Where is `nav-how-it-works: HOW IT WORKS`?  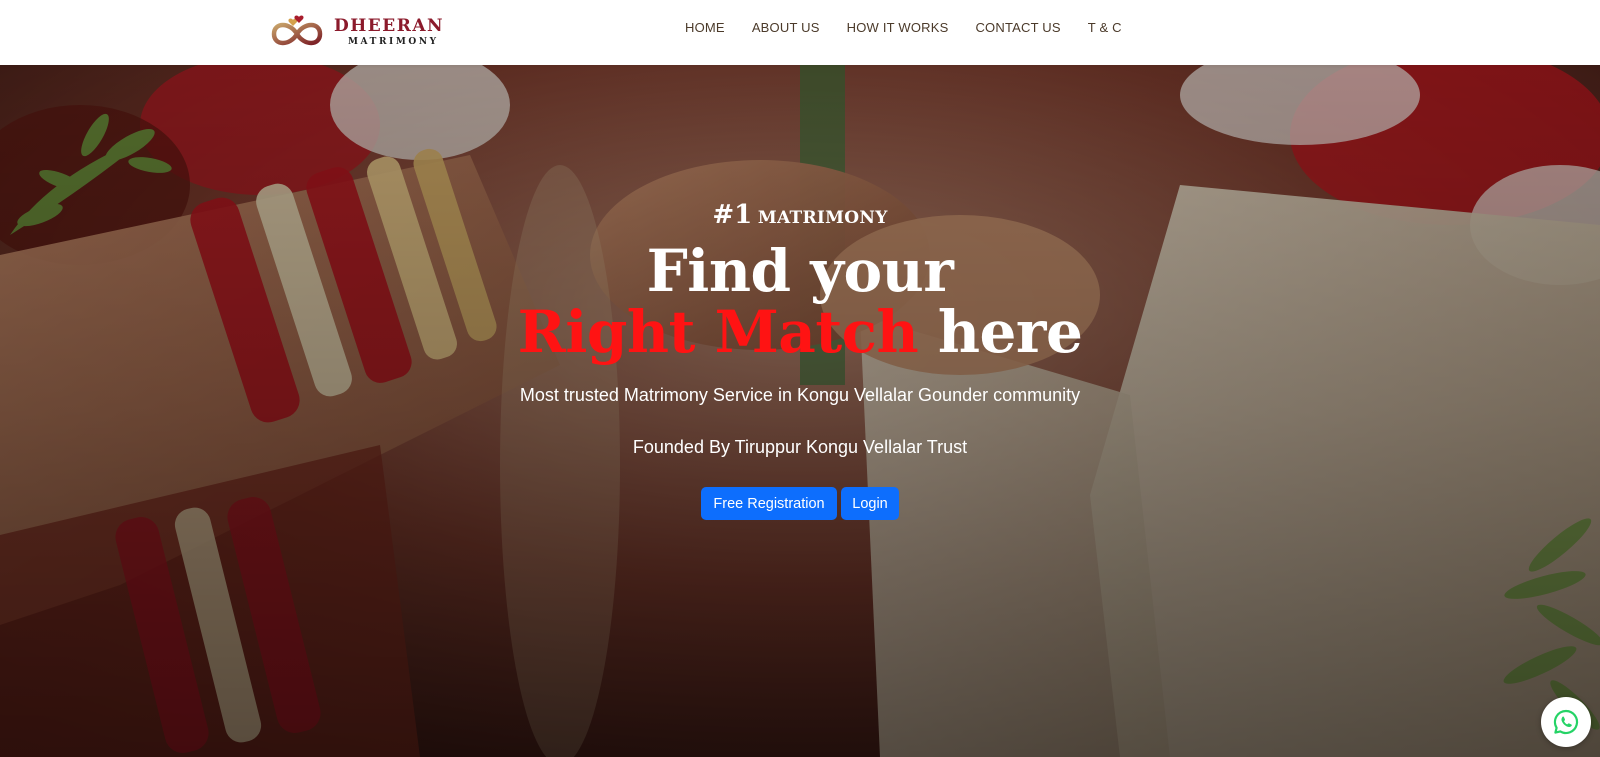
nav-how-it-works: HOW IT WORKS is located at coordinates (898, 27).